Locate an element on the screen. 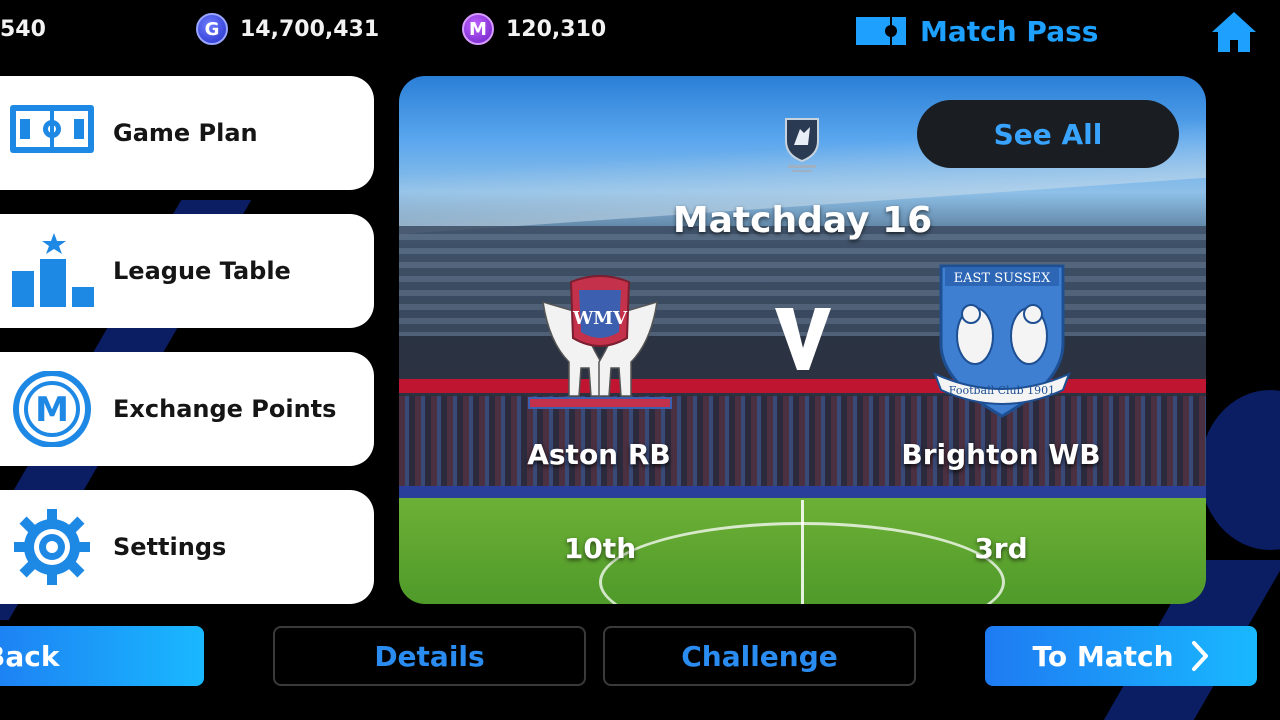  advertising-board is located at coordinates (802, 492).